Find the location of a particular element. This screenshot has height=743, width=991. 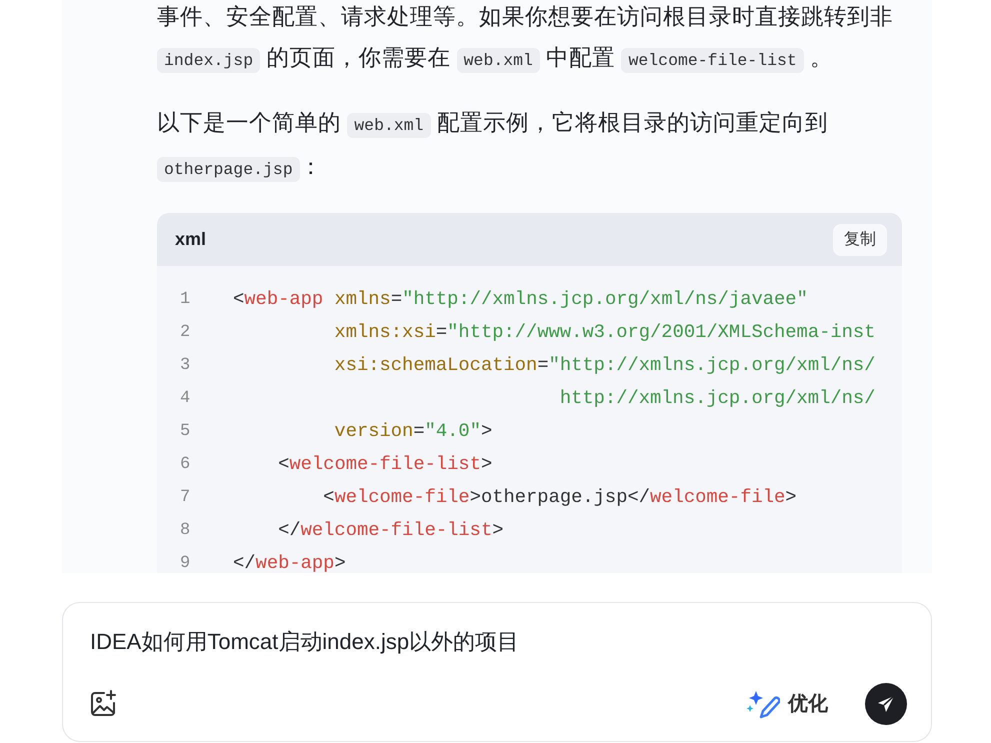

code-language: xml is located at coordinates (190, 239).